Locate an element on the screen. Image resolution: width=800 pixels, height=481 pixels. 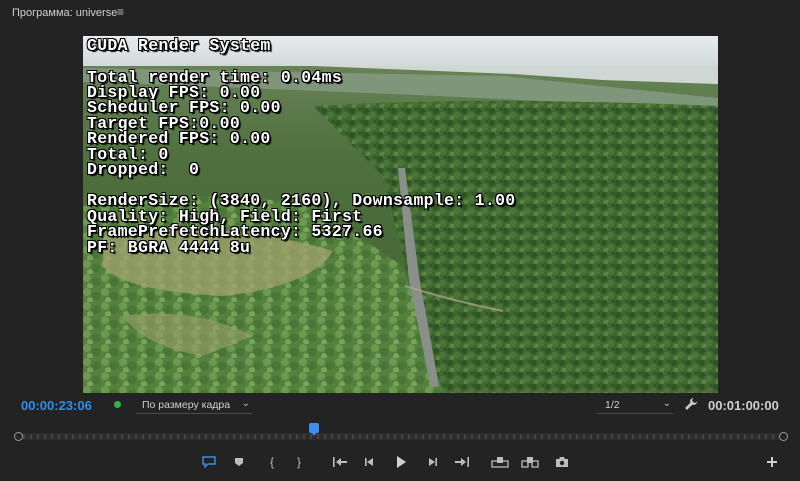
step-forward-icon is located at coordinates (433, 462).